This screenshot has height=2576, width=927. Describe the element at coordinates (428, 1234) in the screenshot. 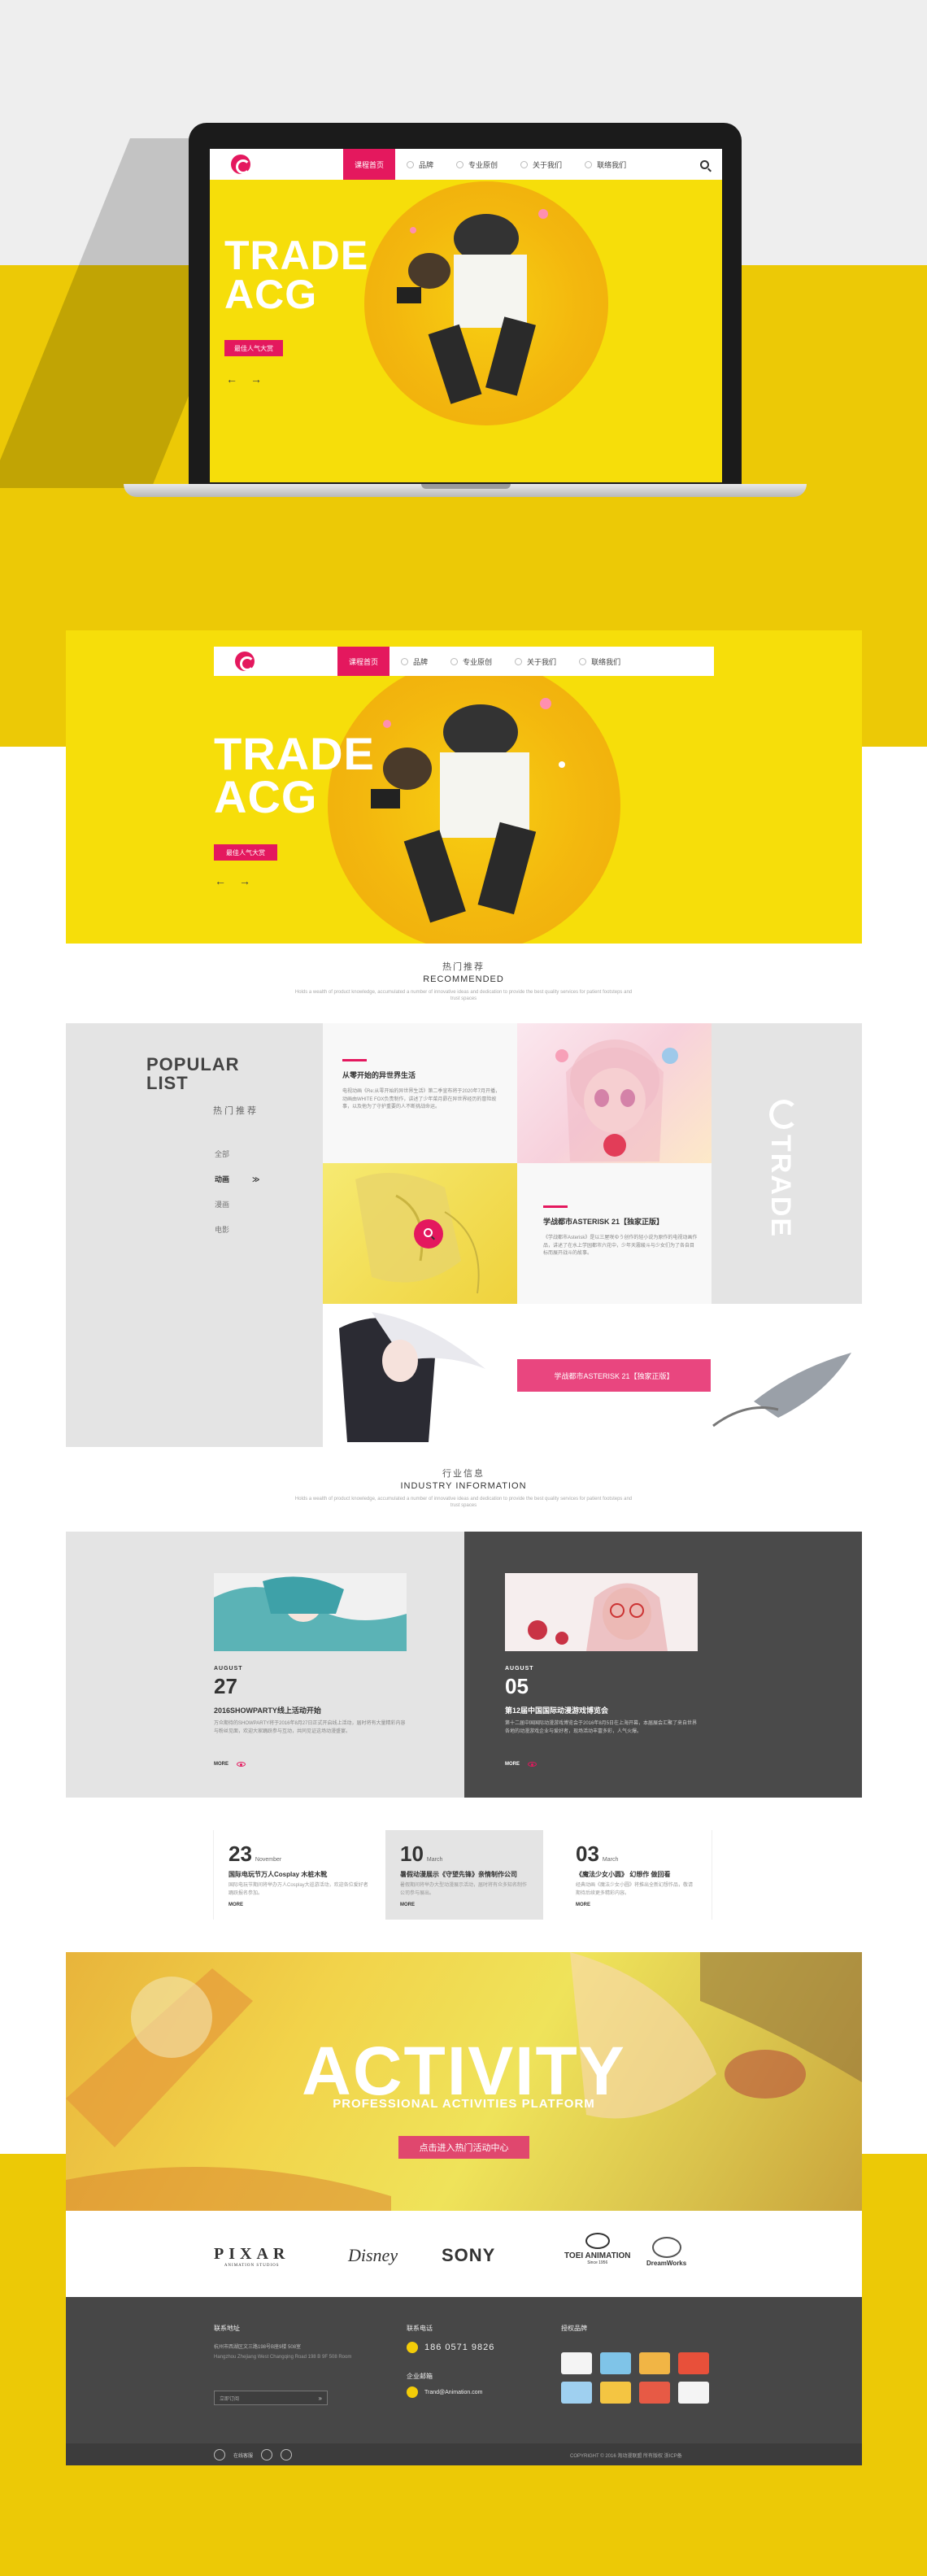

I see `search-circle-button` at that location.